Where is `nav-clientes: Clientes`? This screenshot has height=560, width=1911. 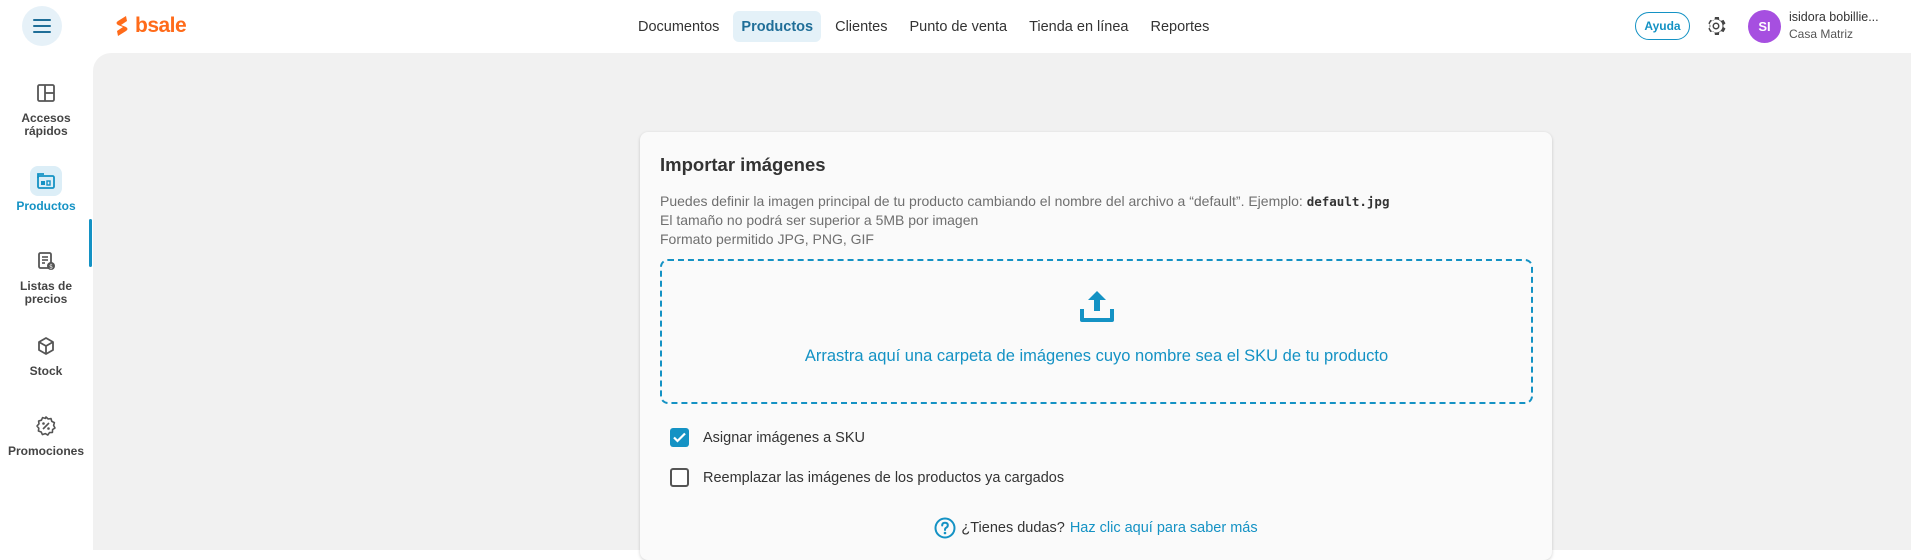 nav-clientes: Clientes is located at coordinates (861, 26).